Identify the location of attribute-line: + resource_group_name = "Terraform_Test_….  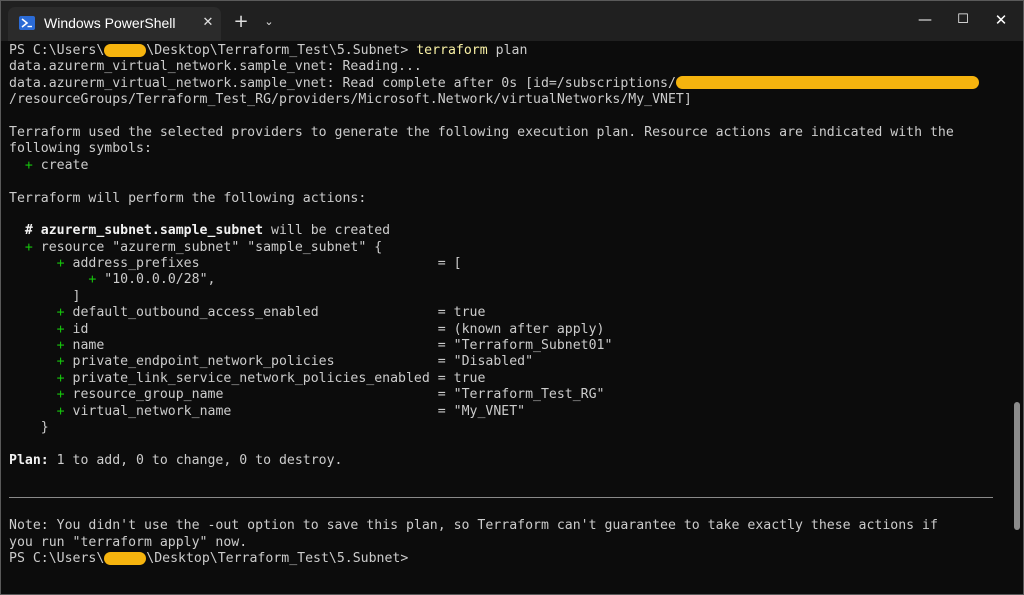
(504, 395).